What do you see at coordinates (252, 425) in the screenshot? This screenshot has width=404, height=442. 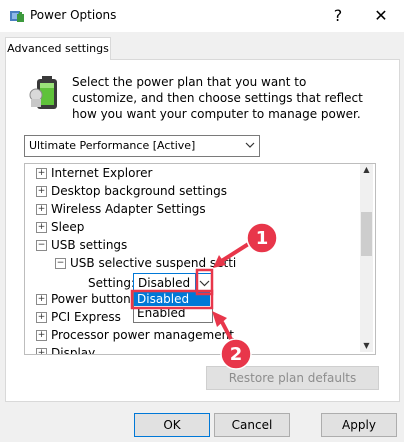 I see `cancel-button: Cancel` at bounding box center [252, 425].